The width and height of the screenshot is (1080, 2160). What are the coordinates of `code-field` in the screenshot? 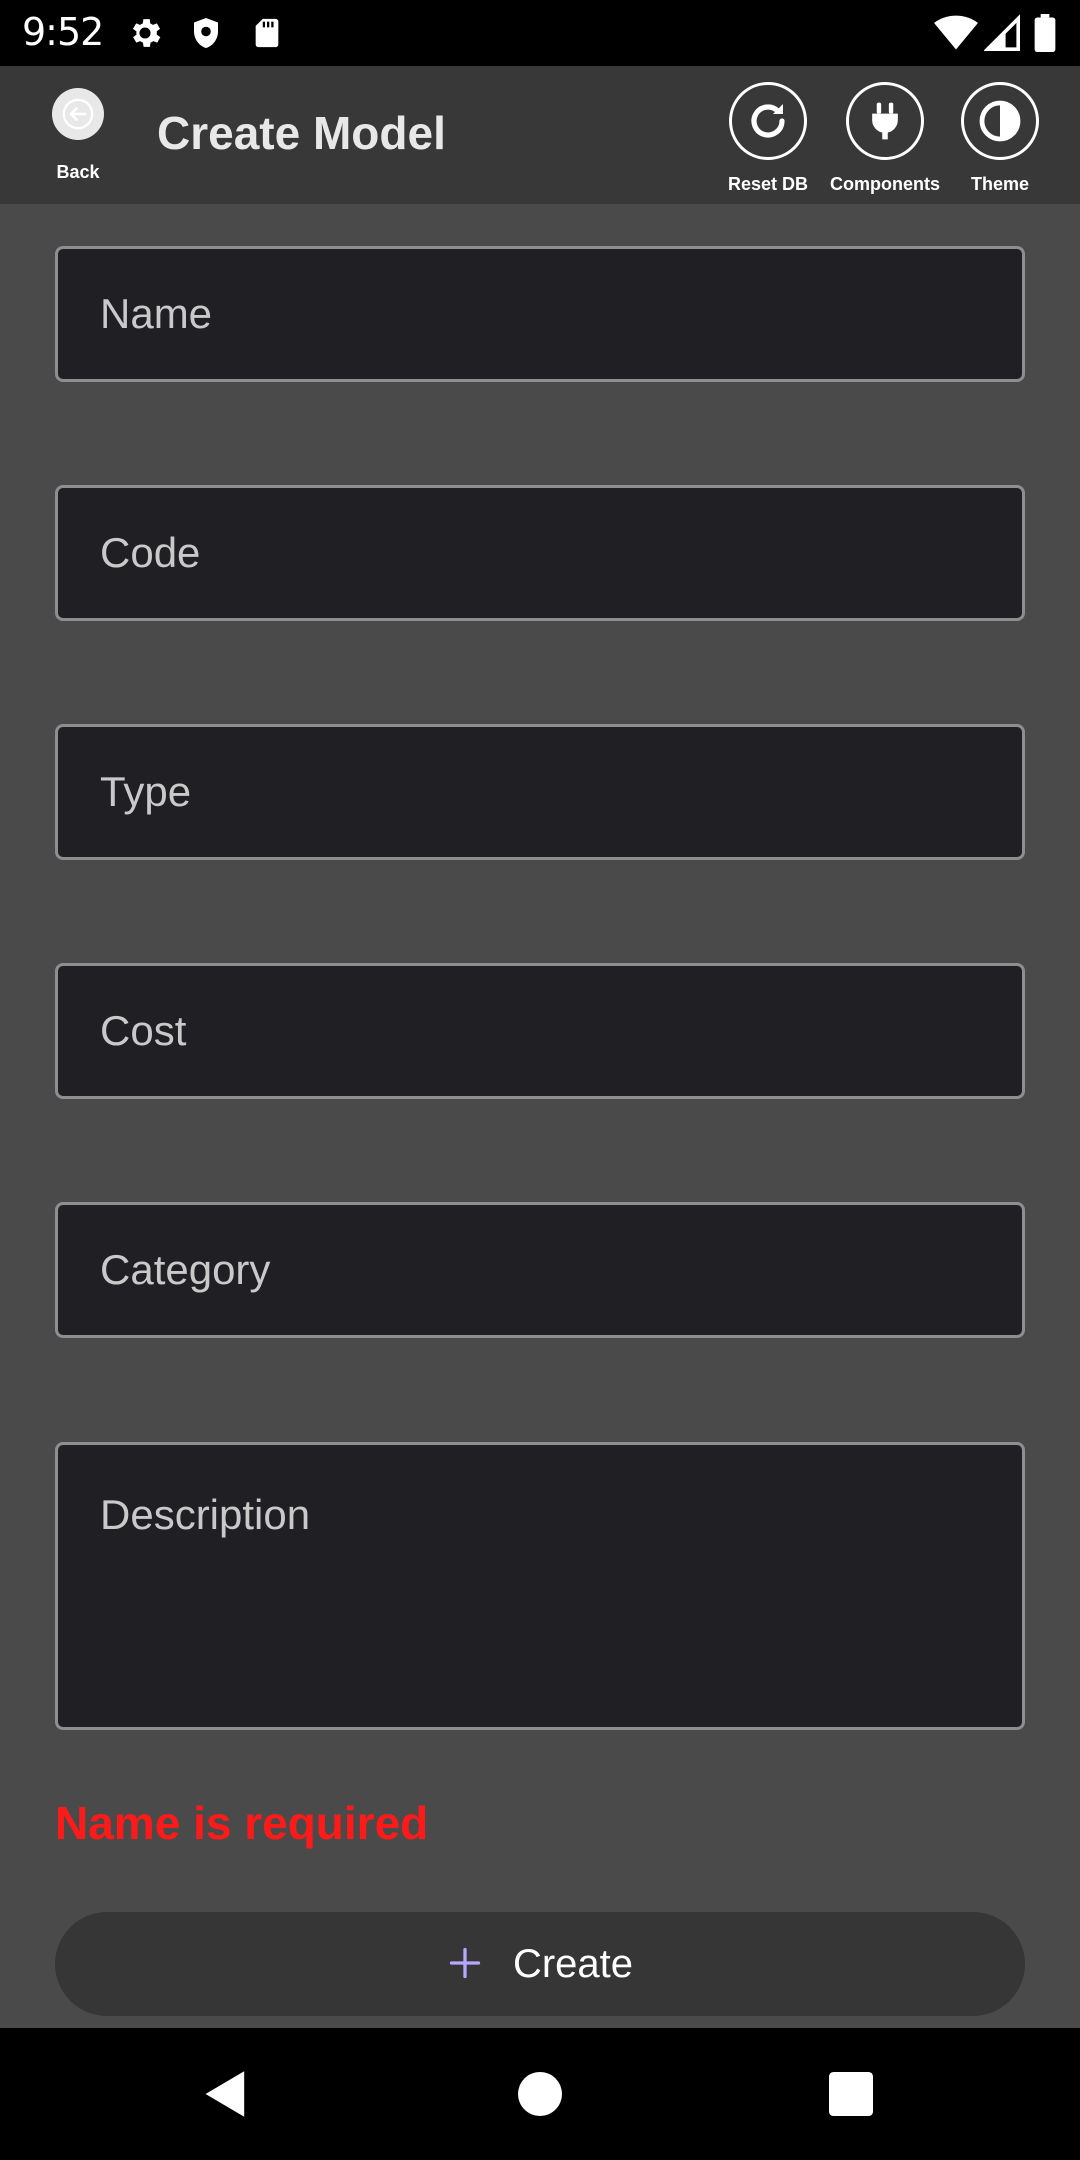 It's located at (540, 553).